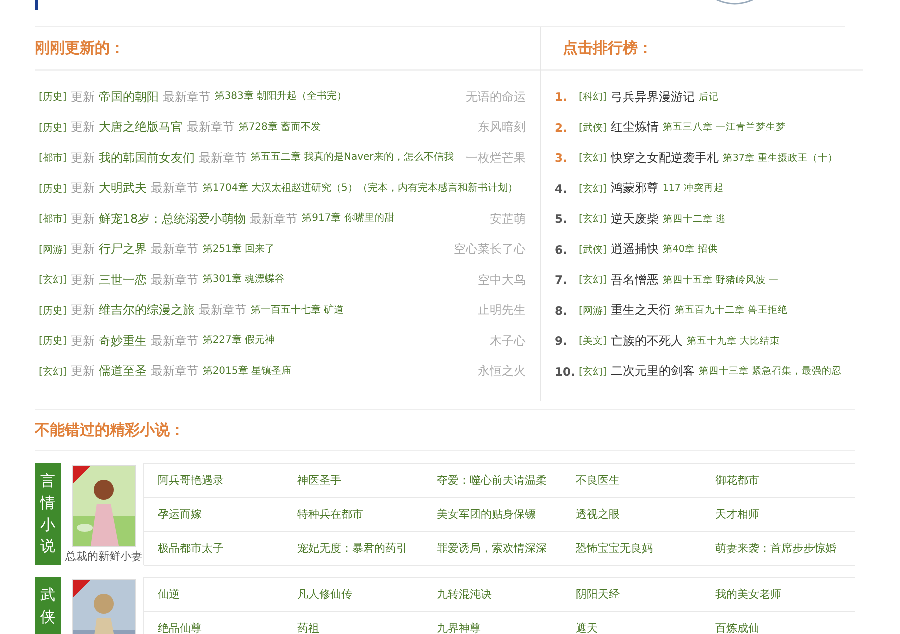 The image size is (900, 634). I want to click on book-link: 吾名憎恶, so click(634, 280).